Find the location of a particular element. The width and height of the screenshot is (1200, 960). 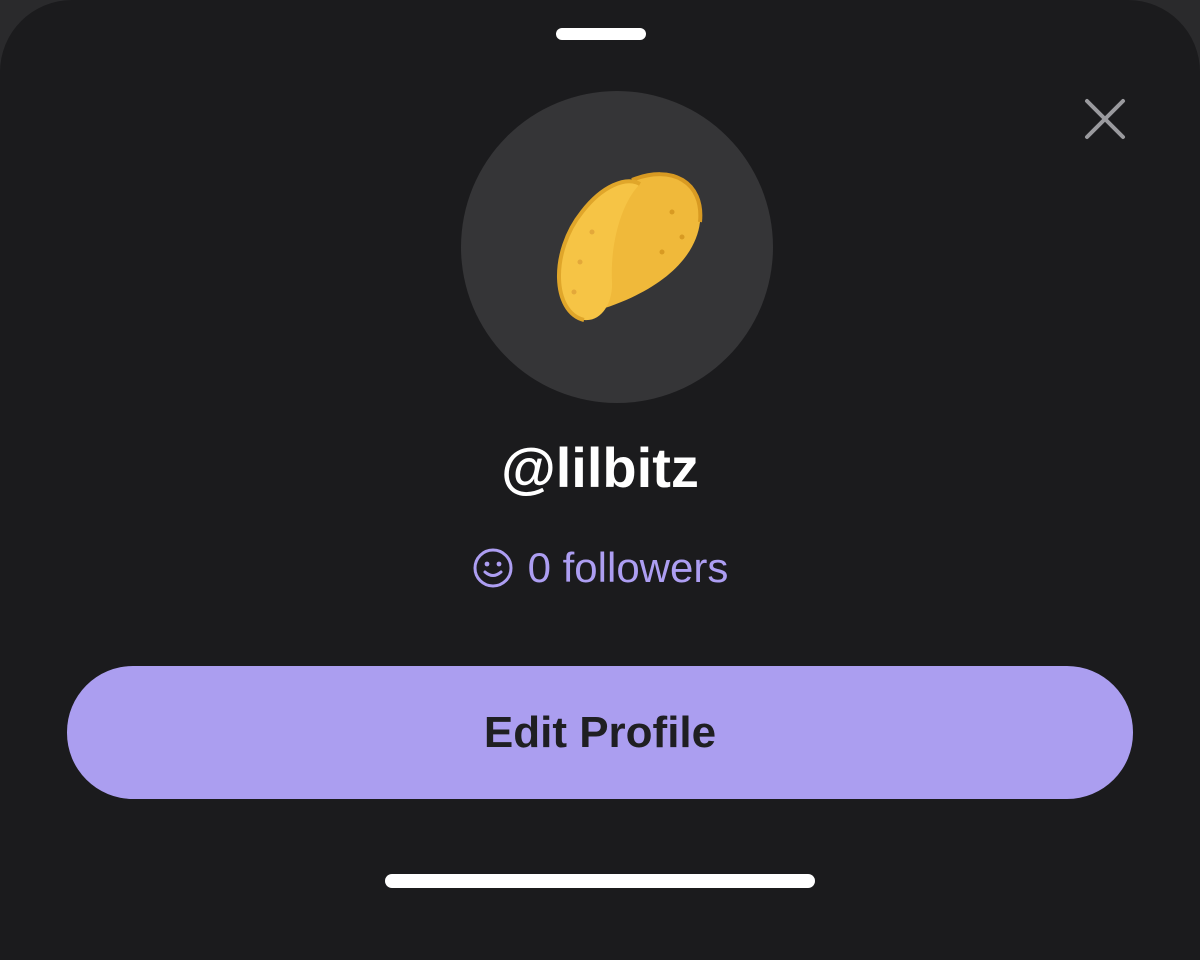

followers-count: 0 followers is located at coordinates (628, 567).